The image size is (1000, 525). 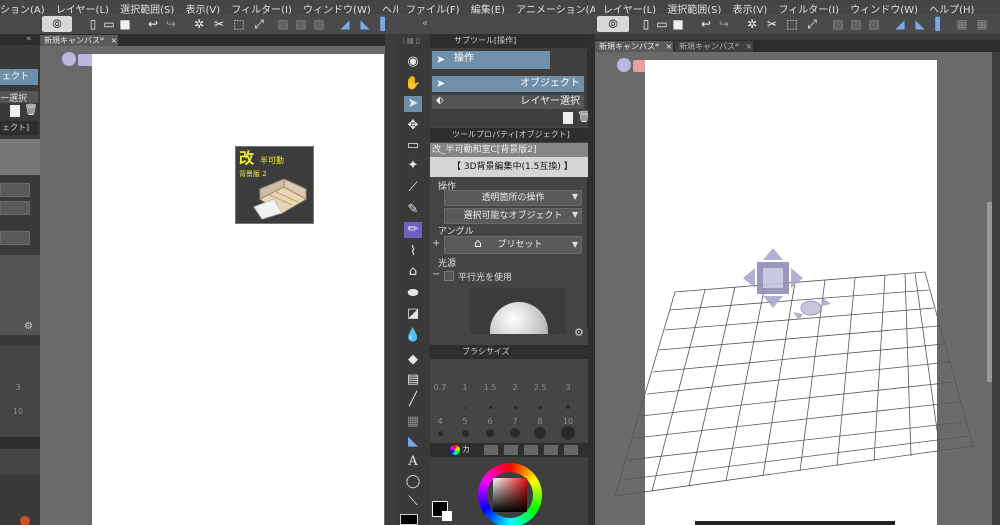 I want to click on menu-selection: 選択範囲(S), so click(x=147, y=7).